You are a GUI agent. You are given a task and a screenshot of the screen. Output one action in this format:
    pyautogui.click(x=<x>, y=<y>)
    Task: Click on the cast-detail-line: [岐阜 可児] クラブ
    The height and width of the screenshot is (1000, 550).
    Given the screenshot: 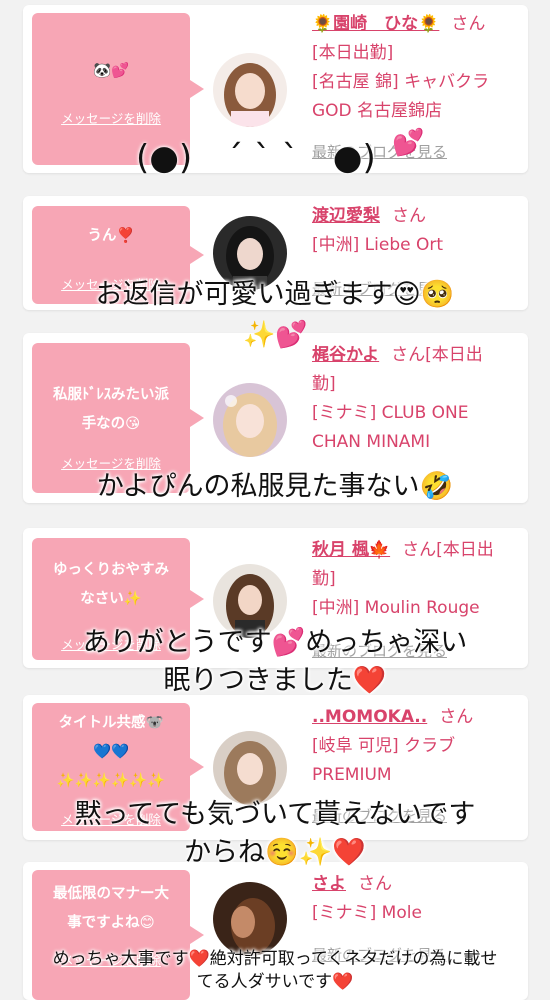 What is the action you would take?
    pyautogui.click(x=384, y=746)
    